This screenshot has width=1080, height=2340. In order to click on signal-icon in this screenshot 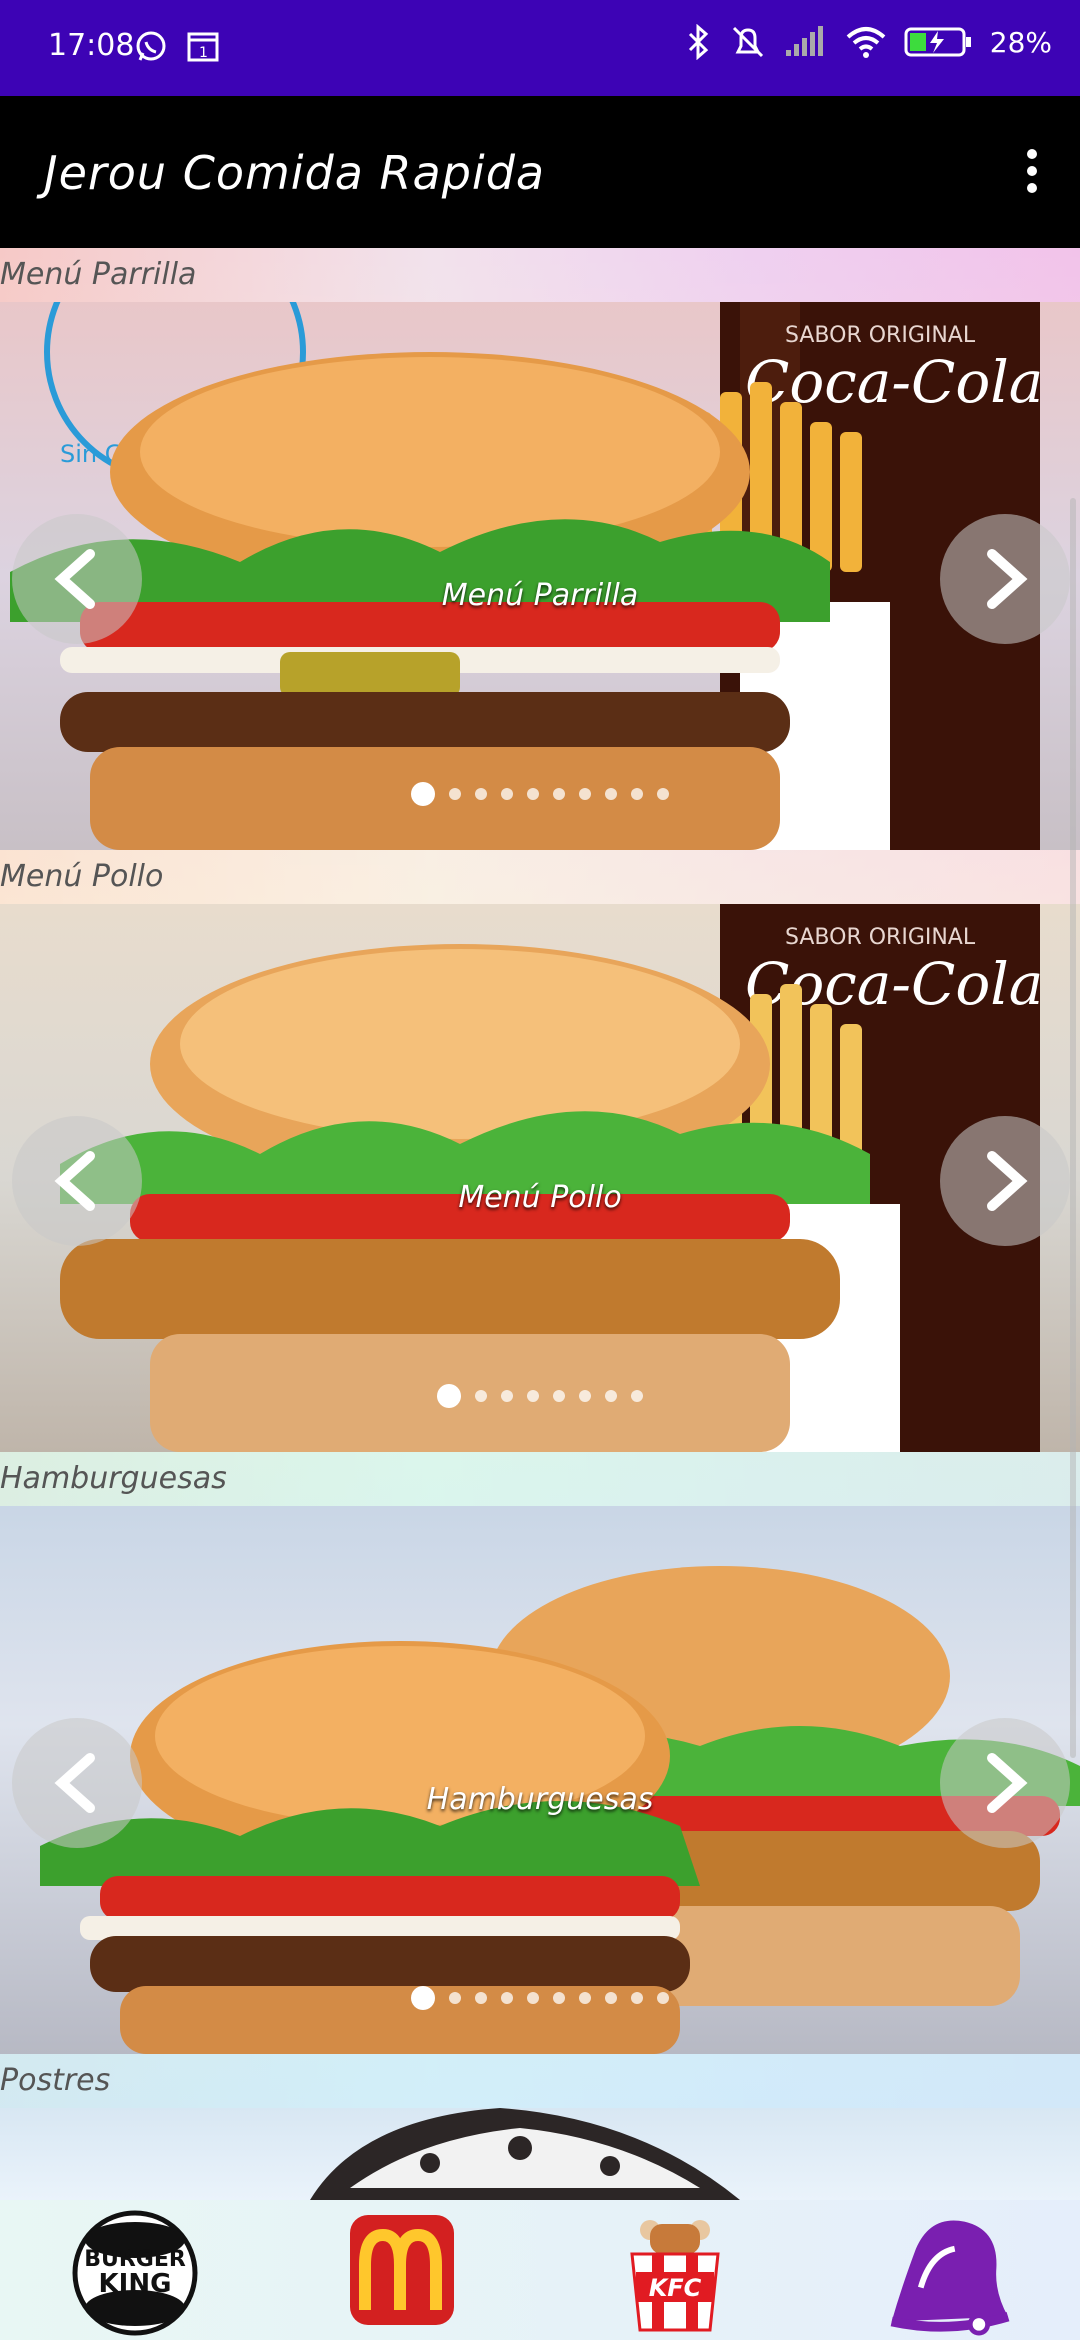, I will do `click(804, 41)`.